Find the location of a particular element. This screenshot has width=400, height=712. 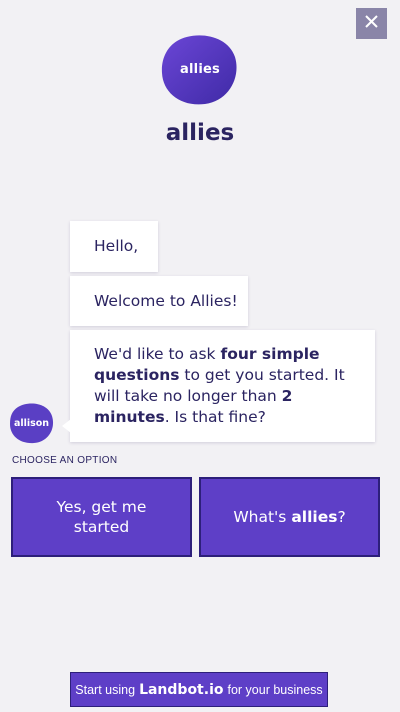

landbot-cta-prefix: Start using is located at coordinates (105, 689).